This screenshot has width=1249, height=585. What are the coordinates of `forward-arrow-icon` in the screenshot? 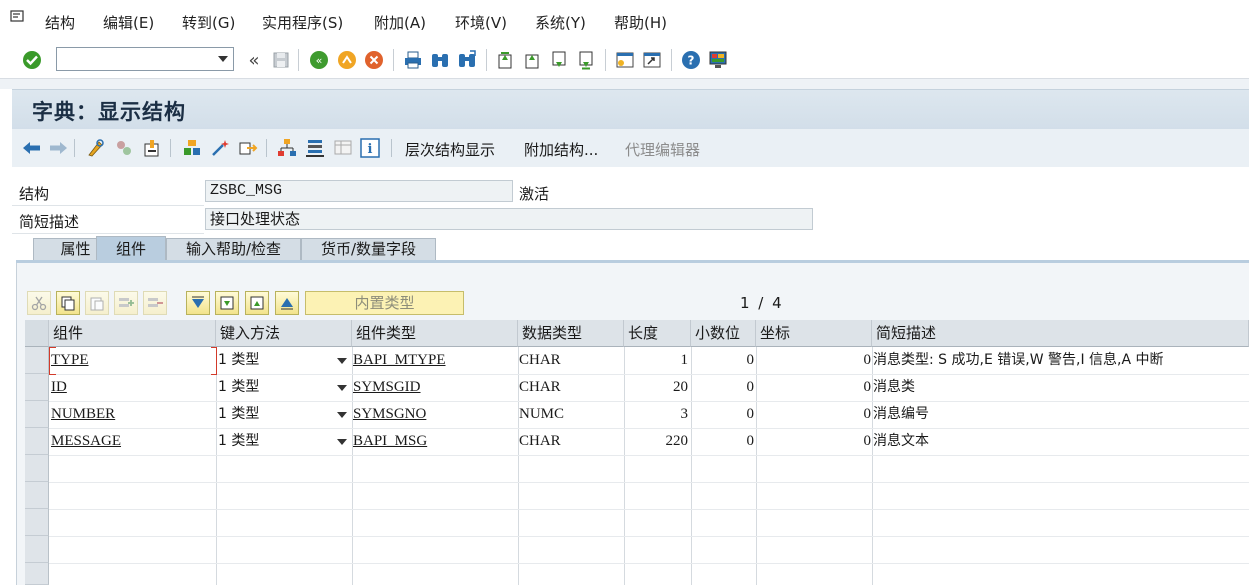 It's located at (58, 148).